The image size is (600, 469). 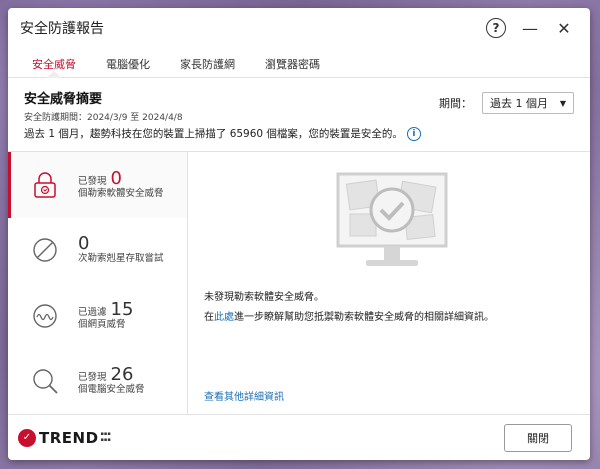 I want to click on safe-monitor-icon, so click(x=392, y=219).